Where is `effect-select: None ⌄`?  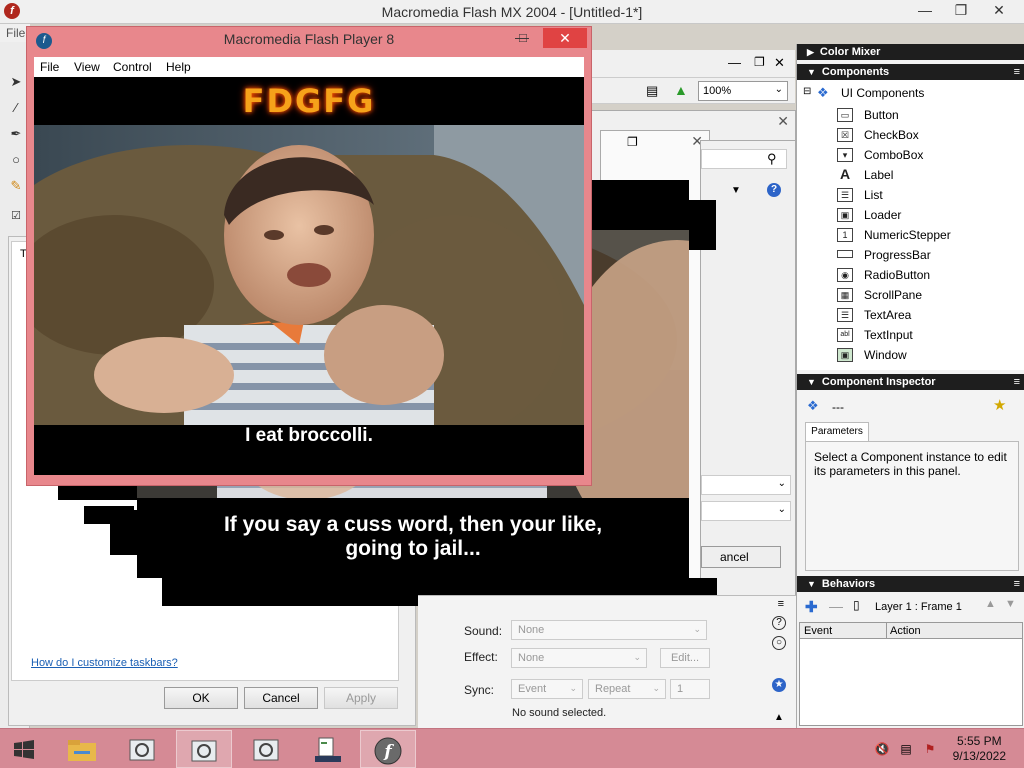 effect-select: None ⌄ is located at coordinates (579, 658).